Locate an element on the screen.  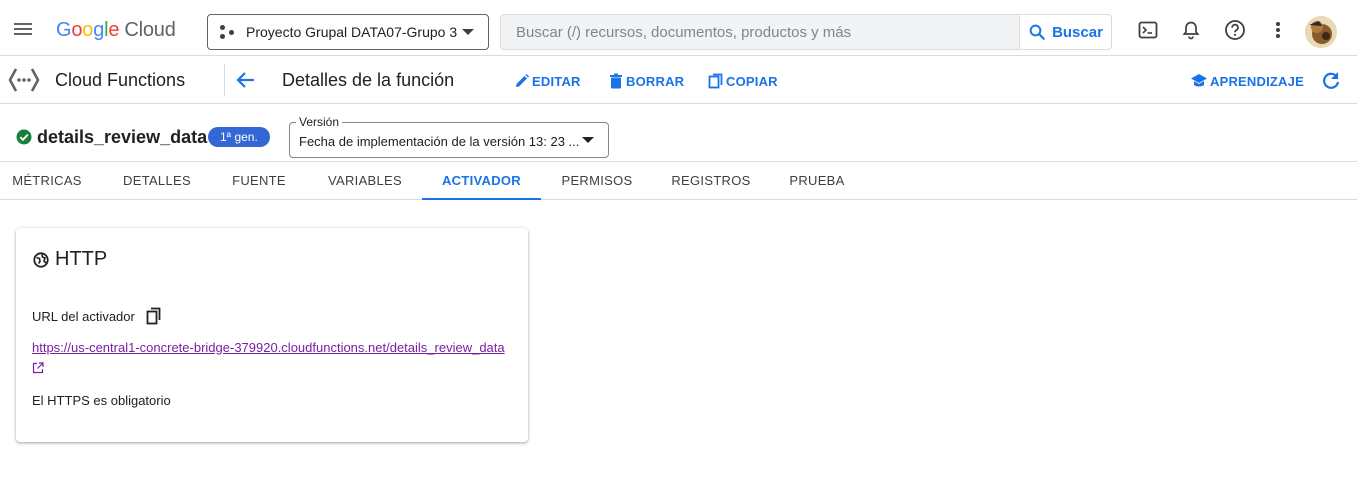
generation-badge: 1ª gen. is located at coordinates (239, 137).